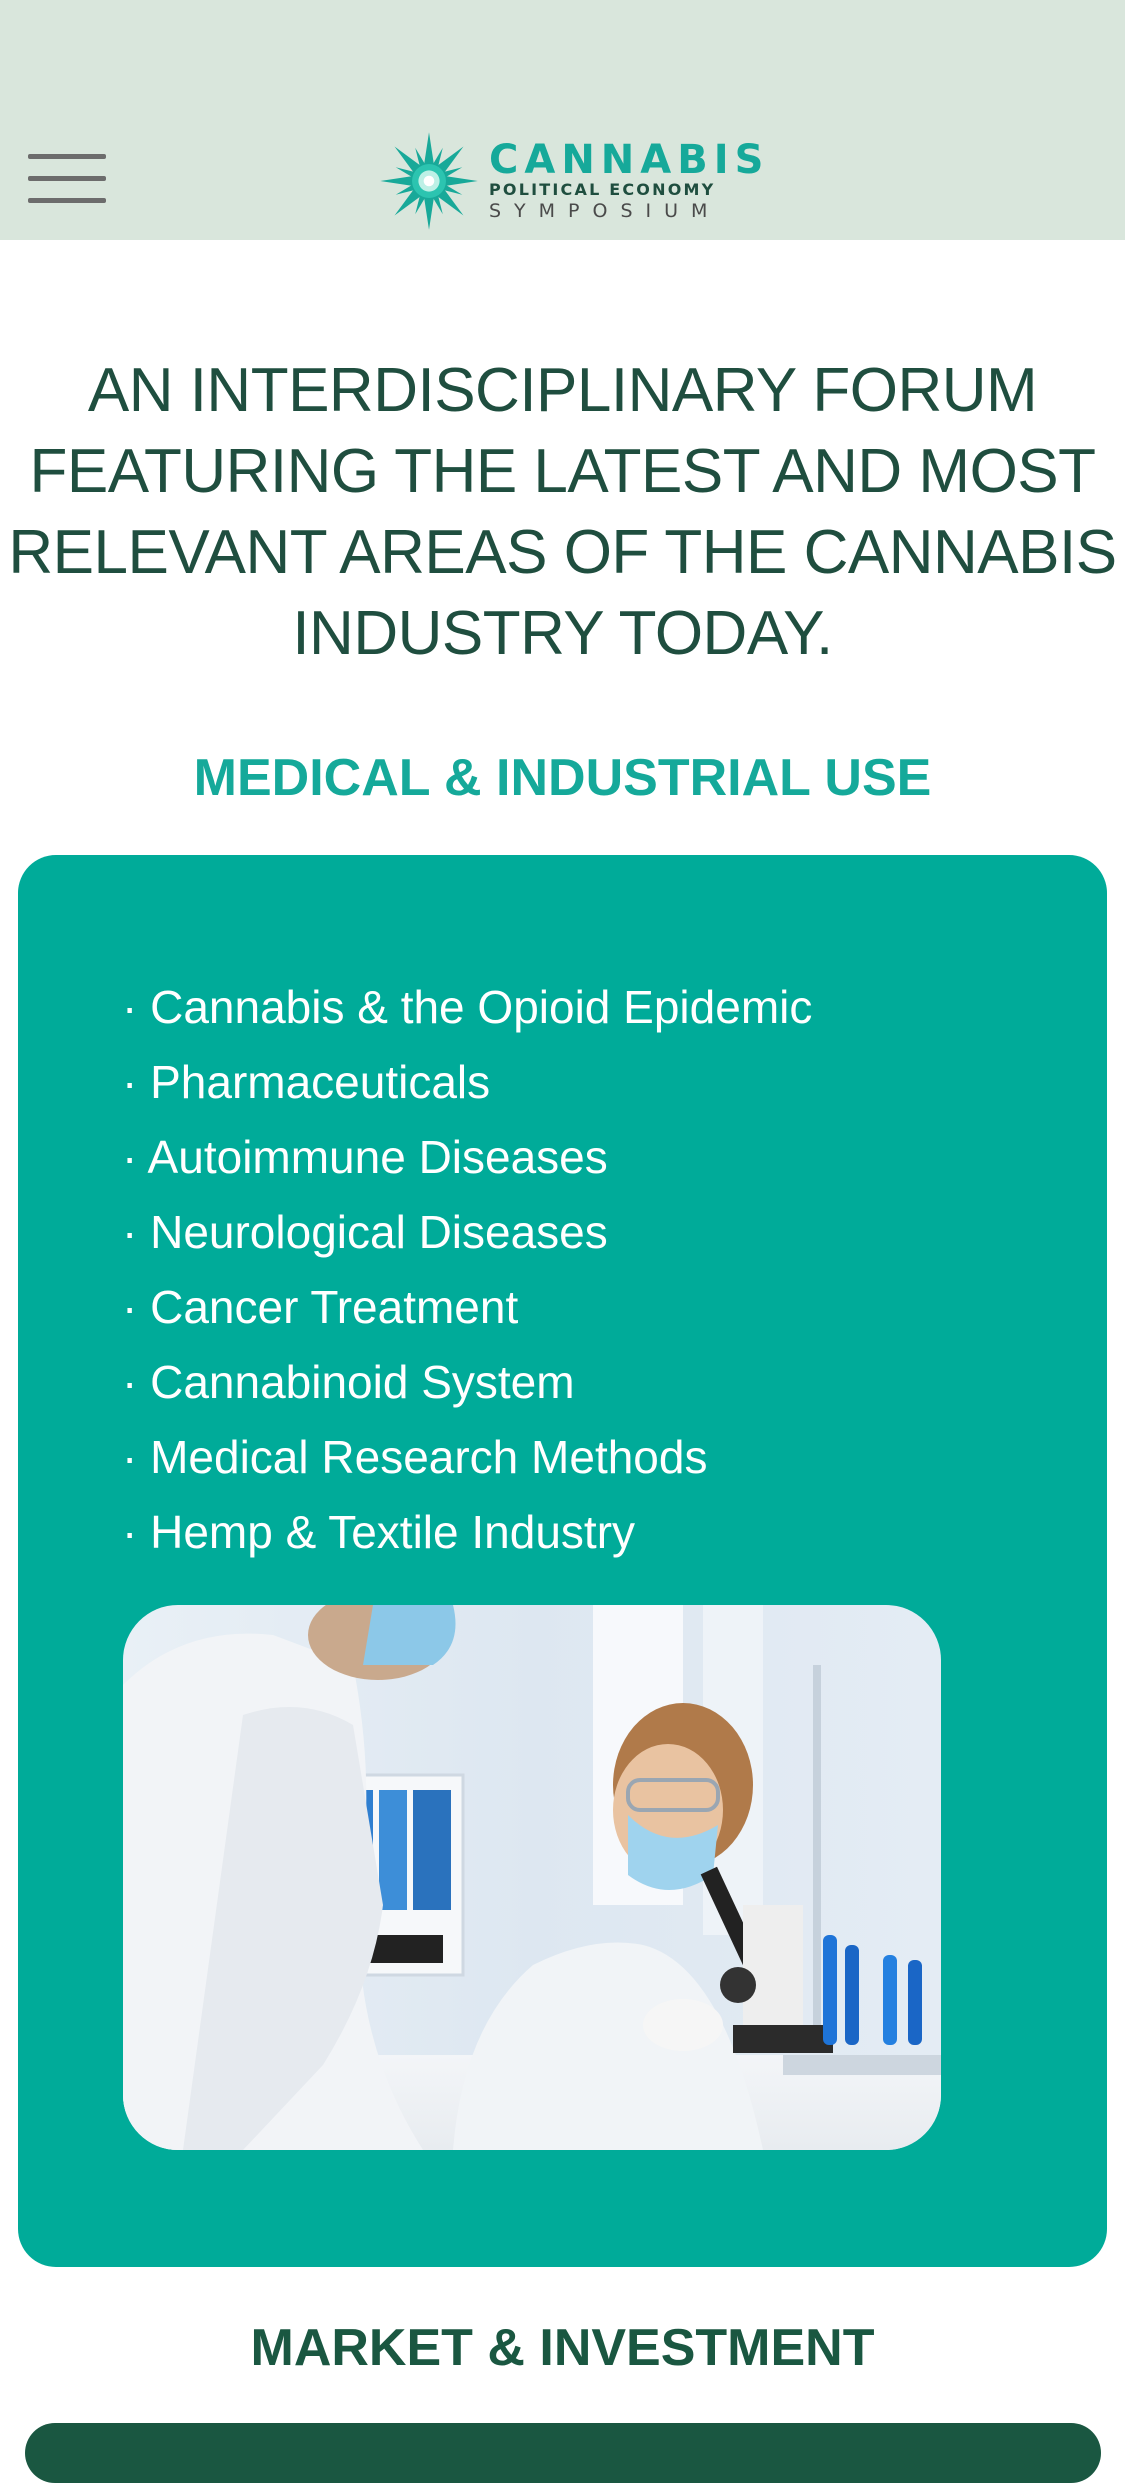 The width and height of the screenshot is (1125, 2483). What do you see at coordinates (379, 1532) in the screenshot?
I see `list-item: · Hemp & Textile Industry` at bounding box center [379, 1532].